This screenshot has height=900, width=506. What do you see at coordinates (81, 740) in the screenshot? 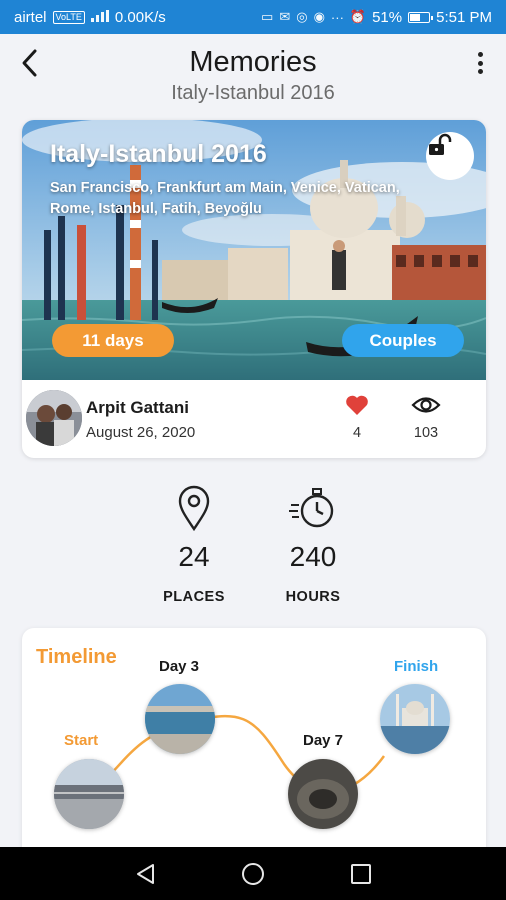
I see `timeline-stop-label-start: Start` at bounding box center [81, 740].